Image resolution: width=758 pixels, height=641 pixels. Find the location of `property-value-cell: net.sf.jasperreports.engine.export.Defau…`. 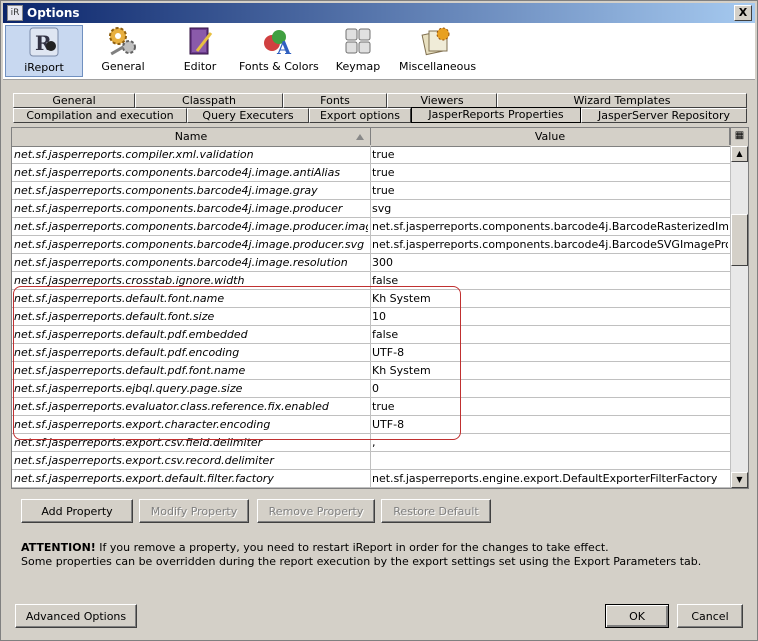

property-value-cell: net.sf.jasperreports.engine.export.Defau… is located at coordinates (550, 478).